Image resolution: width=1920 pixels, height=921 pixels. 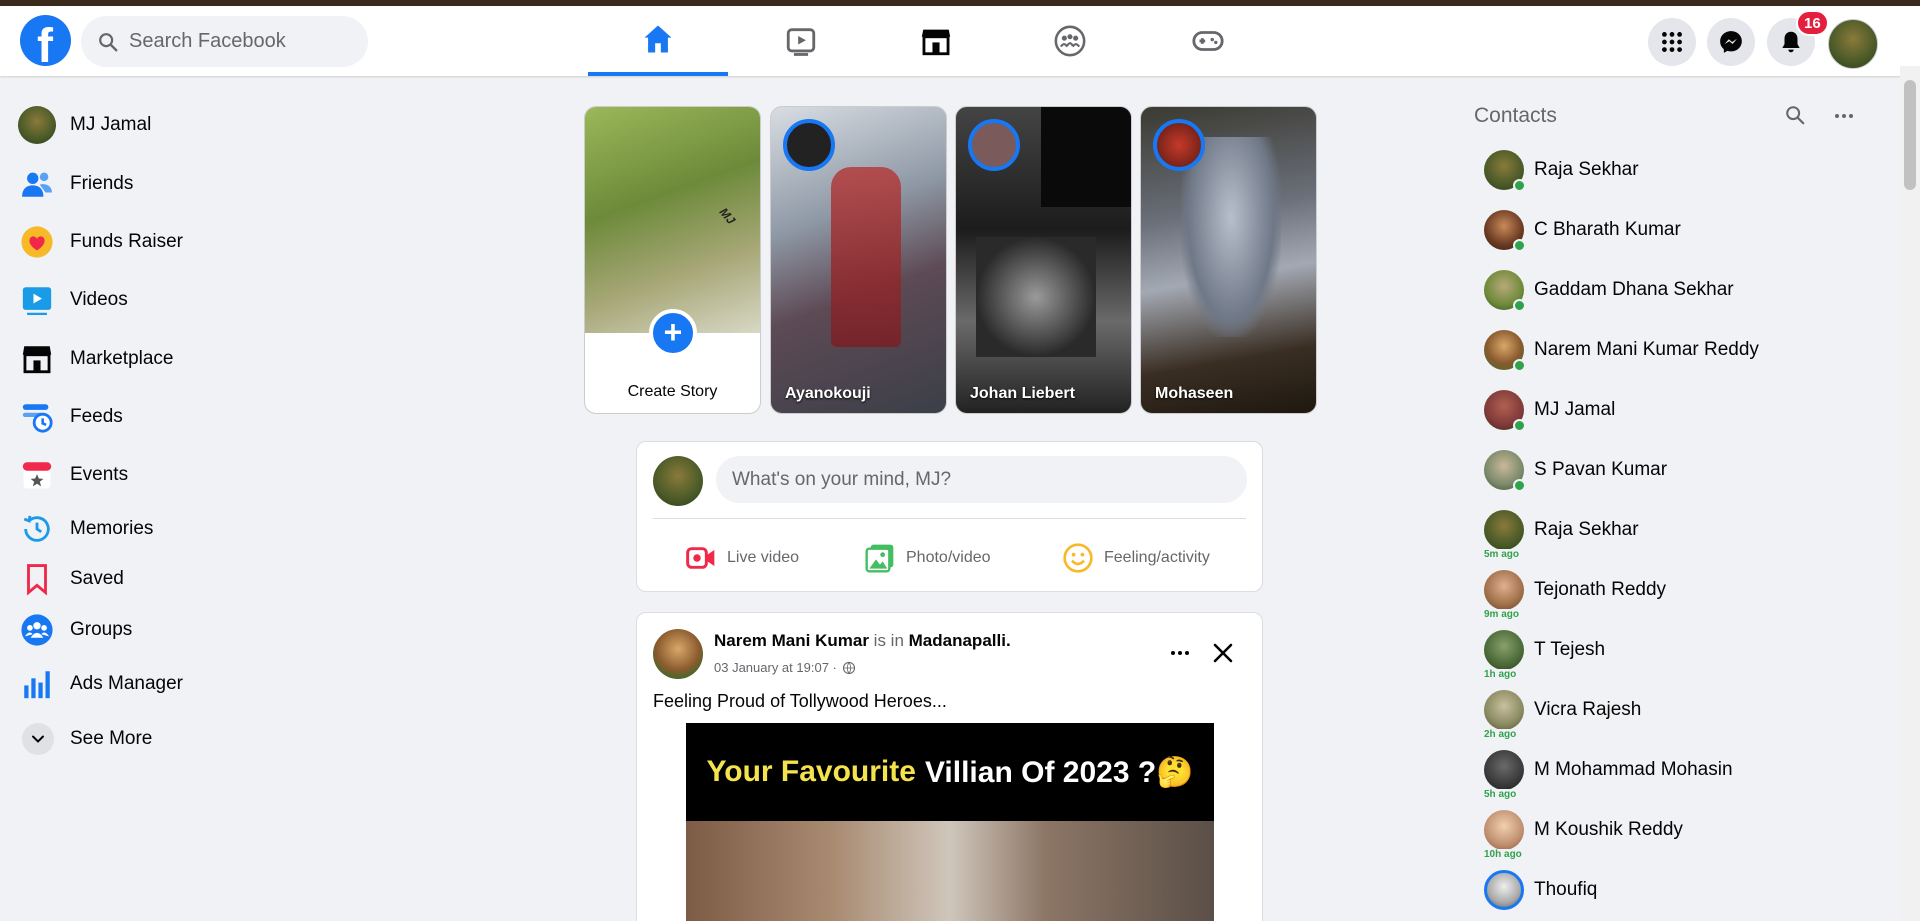 What do you see at coordinates (1678, 470) in the screenshot?
I see `contact-item: S Pavan Kumar` at bounding box center [1678, 470].